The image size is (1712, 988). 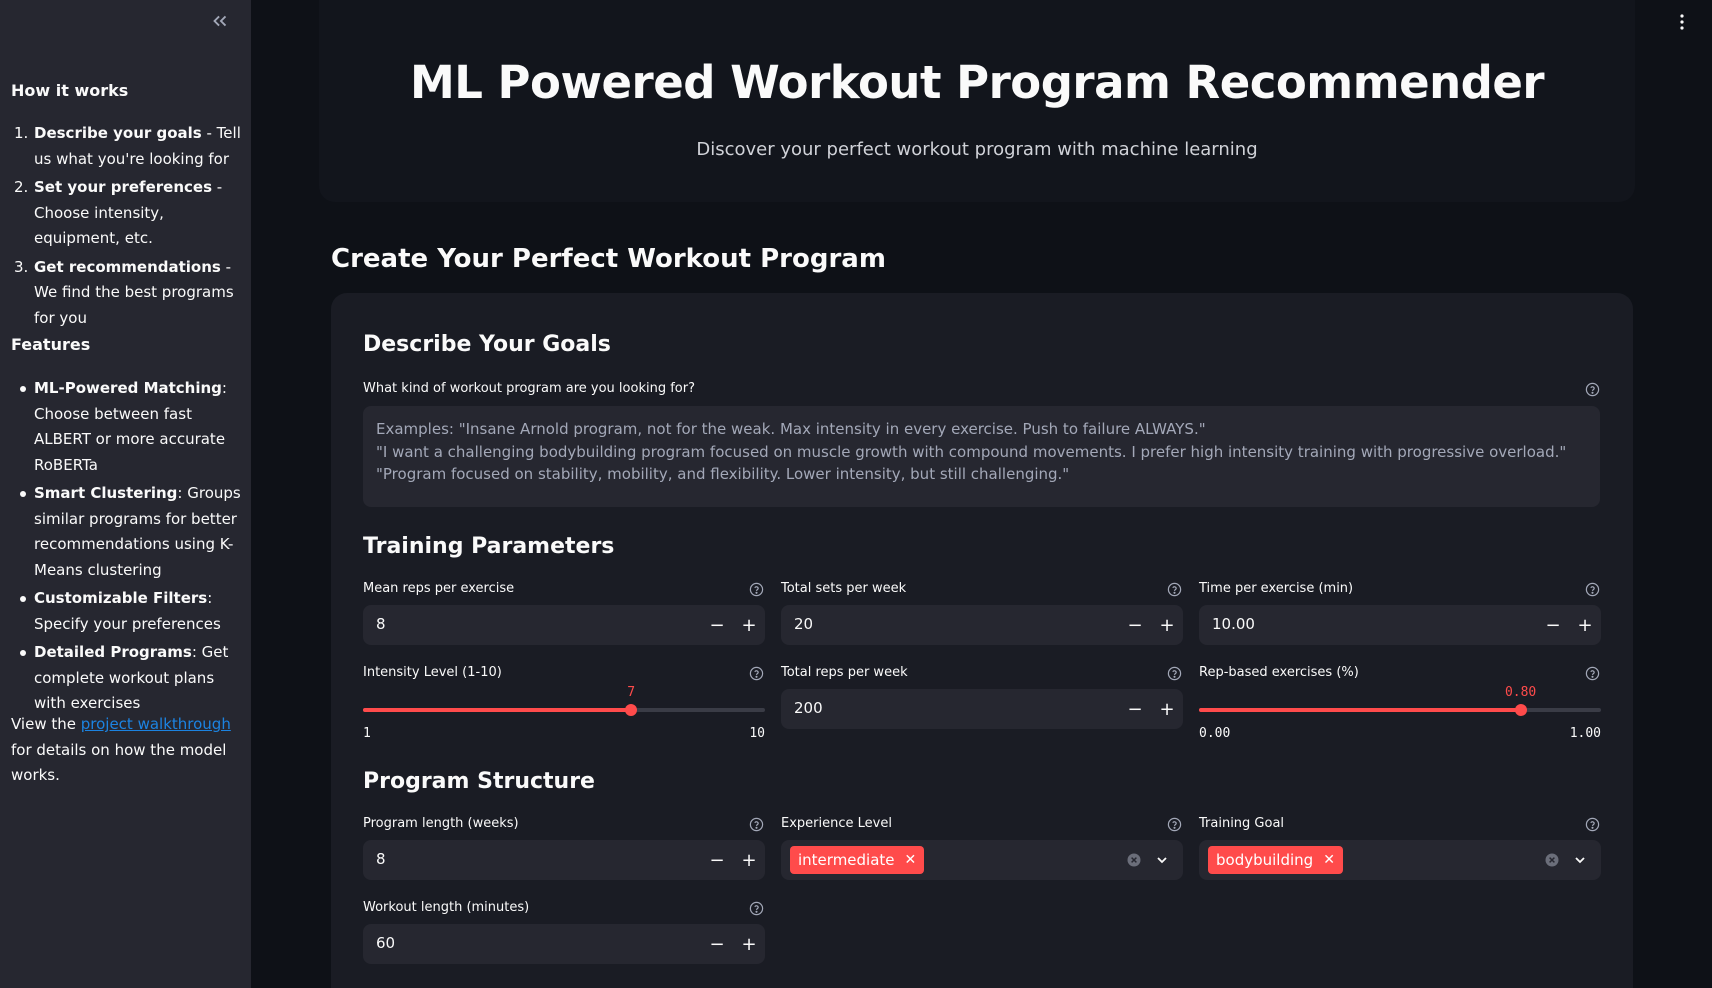 What do you see at coordinates (564, 625) in the screenshot?
I see `mean-reps-input: 8 − +` at bounding box center [564, 625].